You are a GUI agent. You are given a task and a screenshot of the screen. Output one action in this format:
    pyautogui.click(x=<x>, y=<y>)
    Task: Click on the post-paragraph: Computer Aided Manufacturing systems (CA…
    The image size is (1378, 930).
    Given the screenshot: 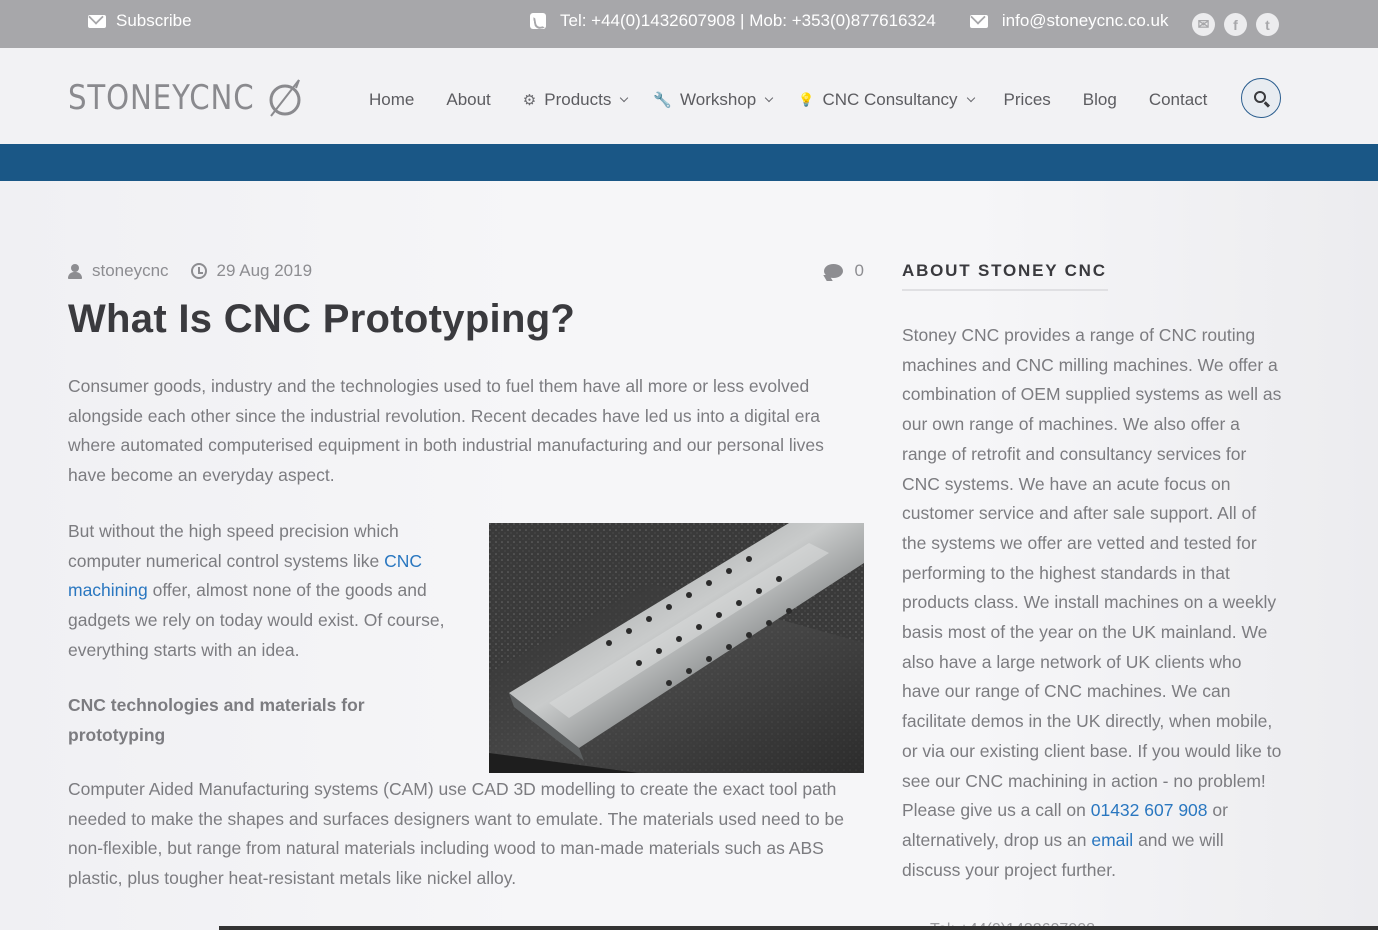 What is the action you would take?
    pyautogui.click(x=456, y=834)
    